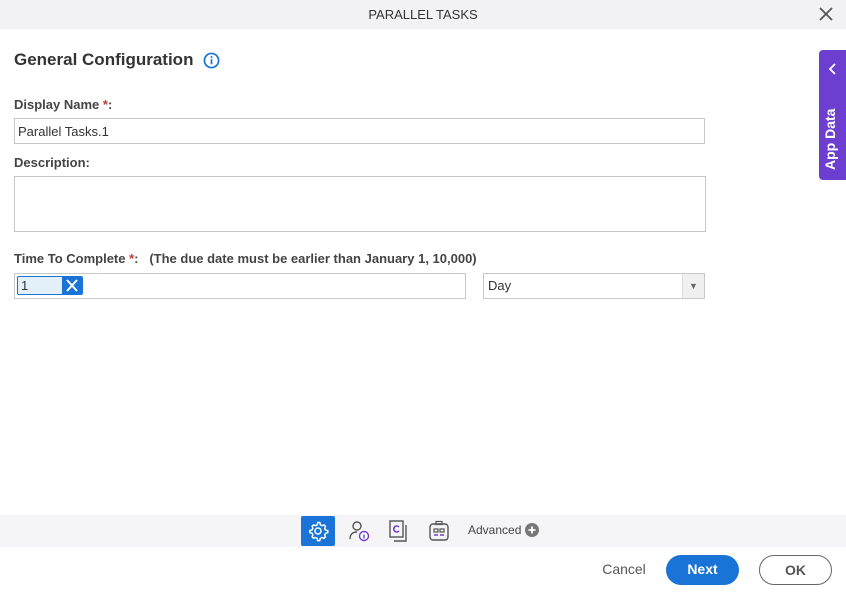 Image resolution: width=846 pixels, height=595 pixels. I want to click on refresh-document-icon, so click(398, 531).